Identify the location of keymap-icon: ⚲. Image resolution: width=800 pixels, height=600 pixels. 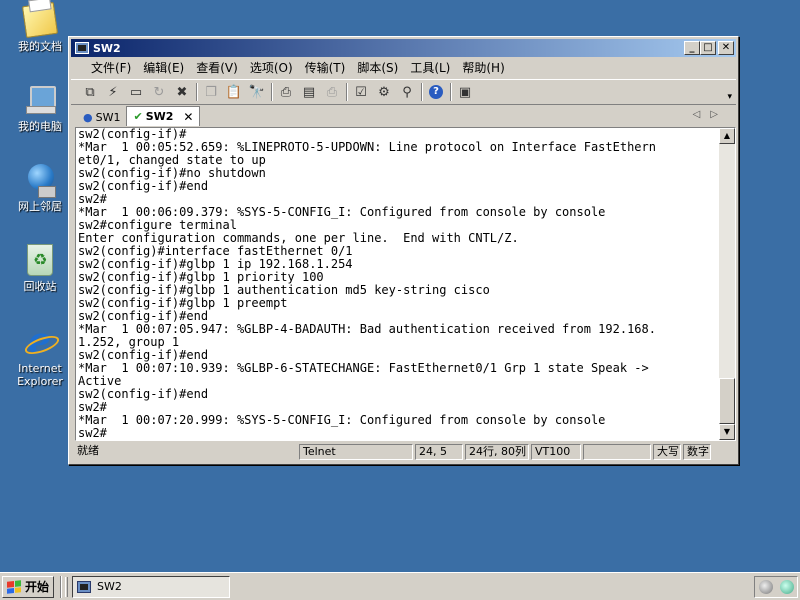
(407, 92).